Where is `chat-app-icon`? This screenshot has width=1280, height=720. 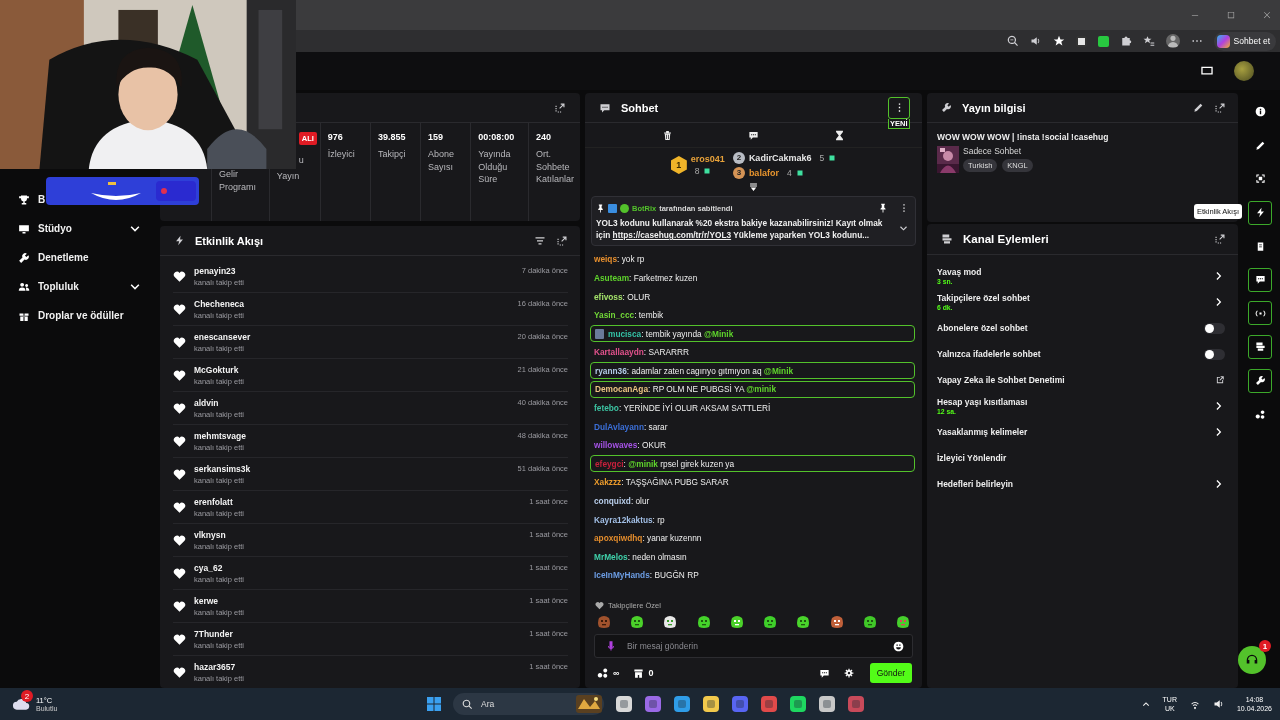 chat-app-icon is located at coordinates (740, 704).